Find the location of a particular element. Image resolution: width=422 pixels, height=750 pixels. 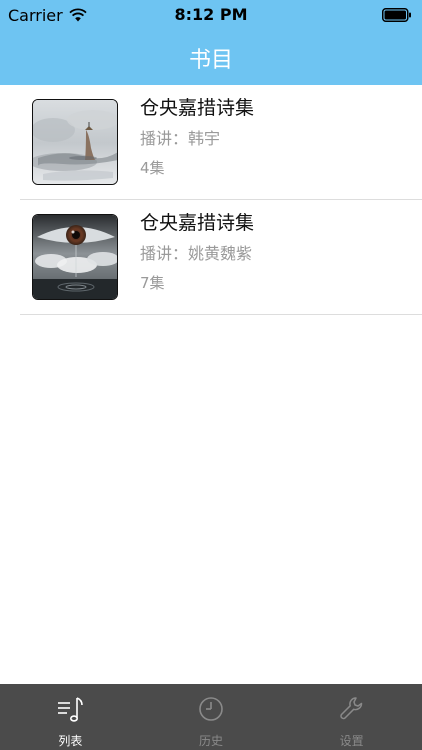

figure-in-mist-cover is located at coordinates (75, 142).